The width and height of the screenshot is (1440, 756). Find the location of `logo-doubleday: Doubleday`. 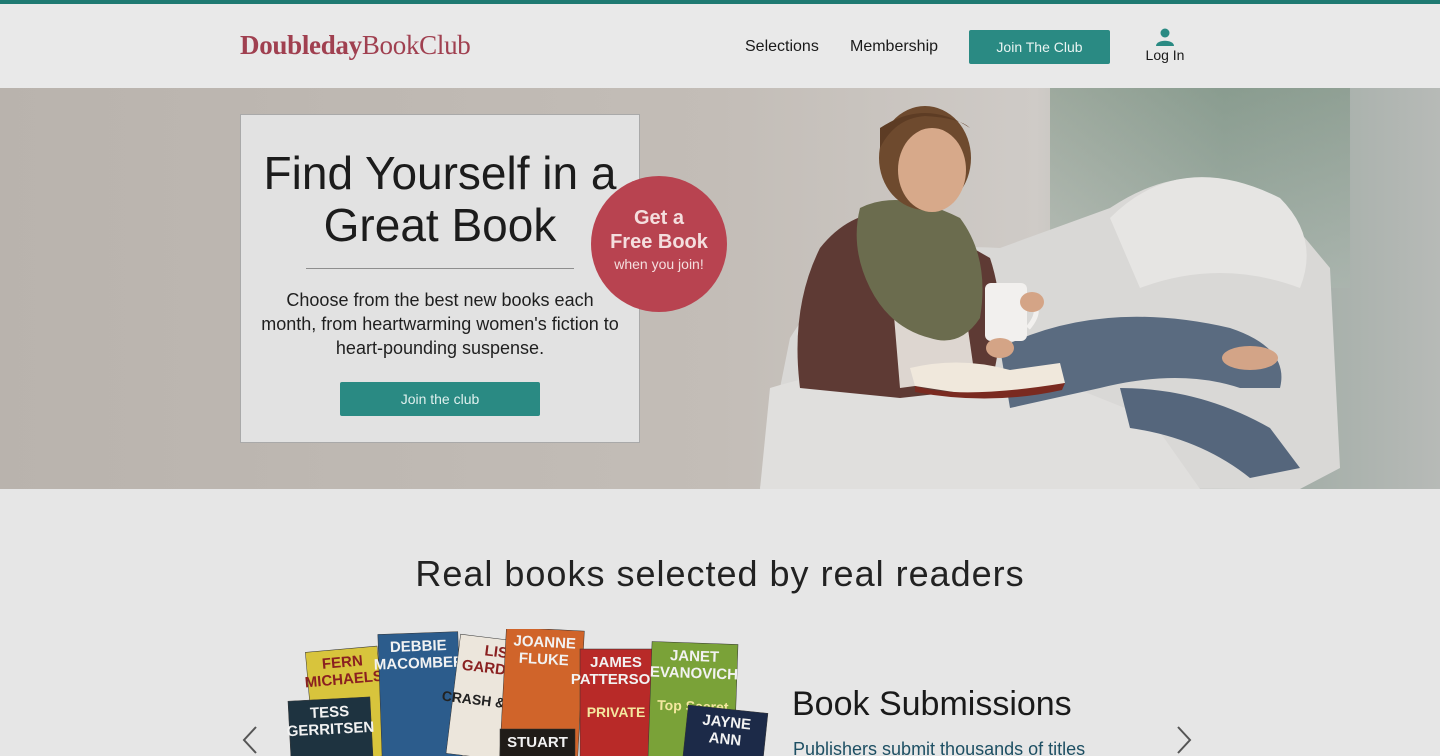

logo-doubleday: Doubleday is located at coordinates (301, 45).